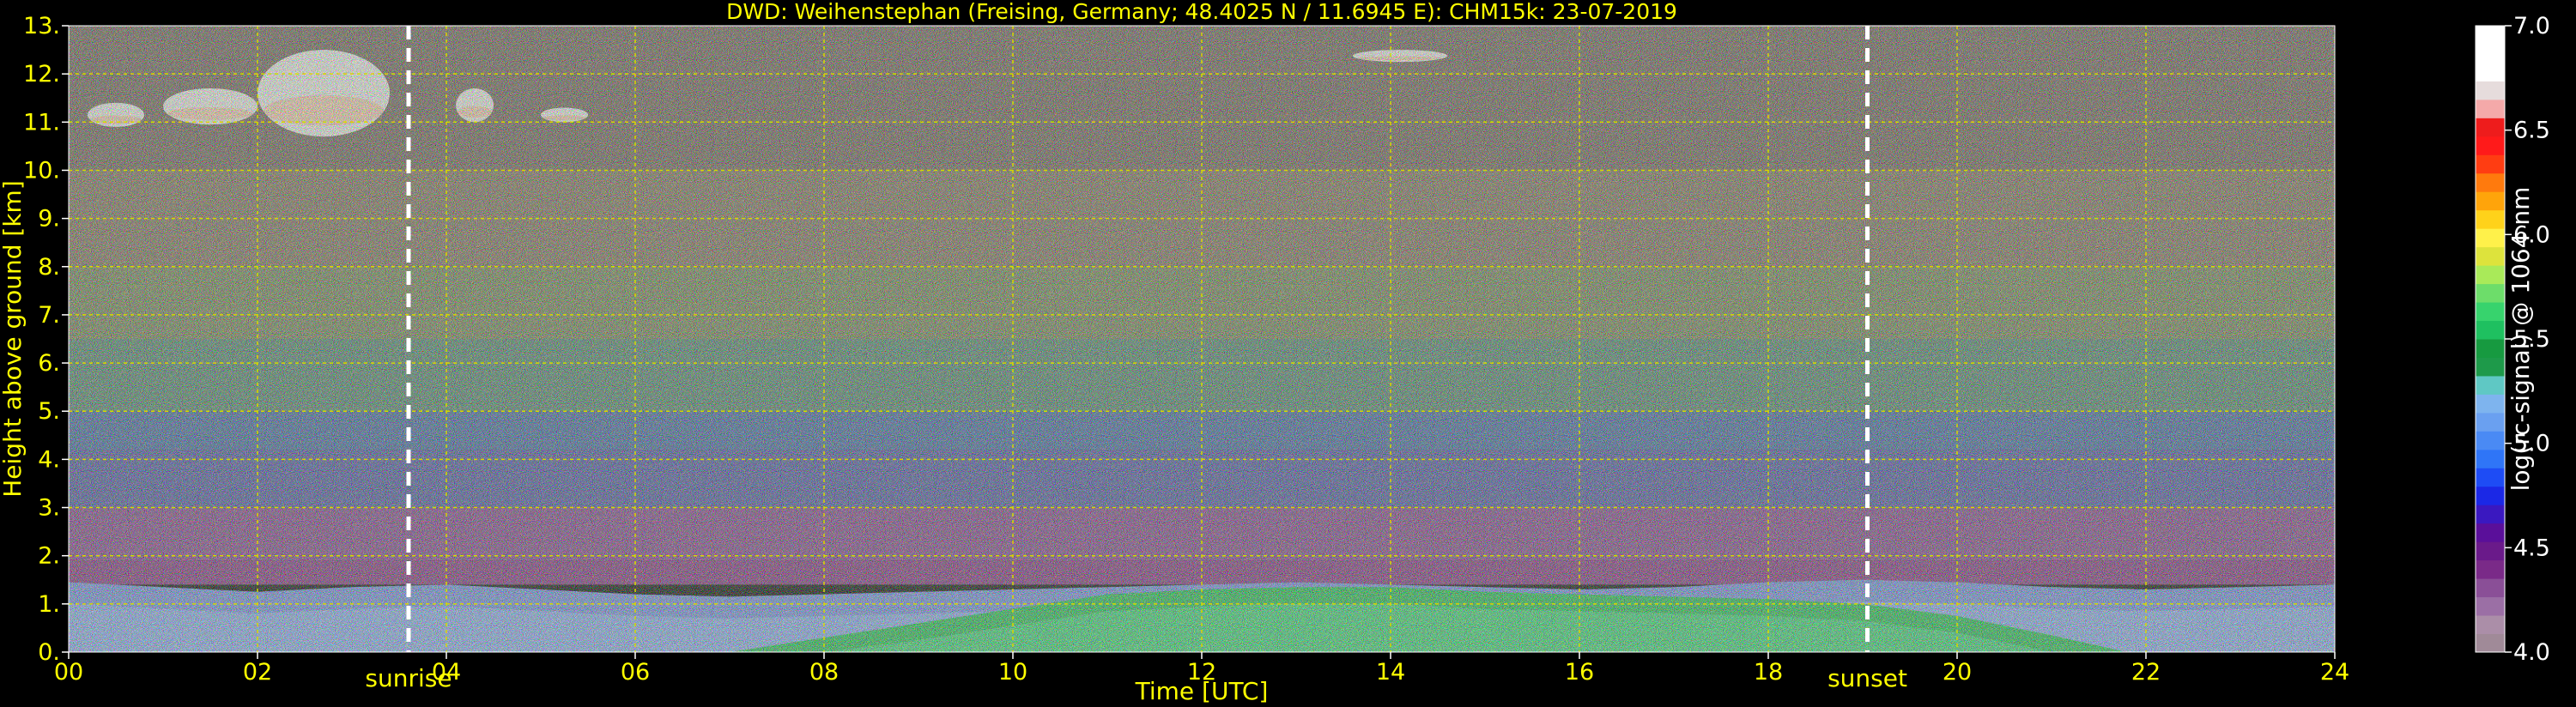  Describe the element at coordinates (2531, 548) in the screenshot. I see `colorbar-tick-label-1: 4.5` at that location.